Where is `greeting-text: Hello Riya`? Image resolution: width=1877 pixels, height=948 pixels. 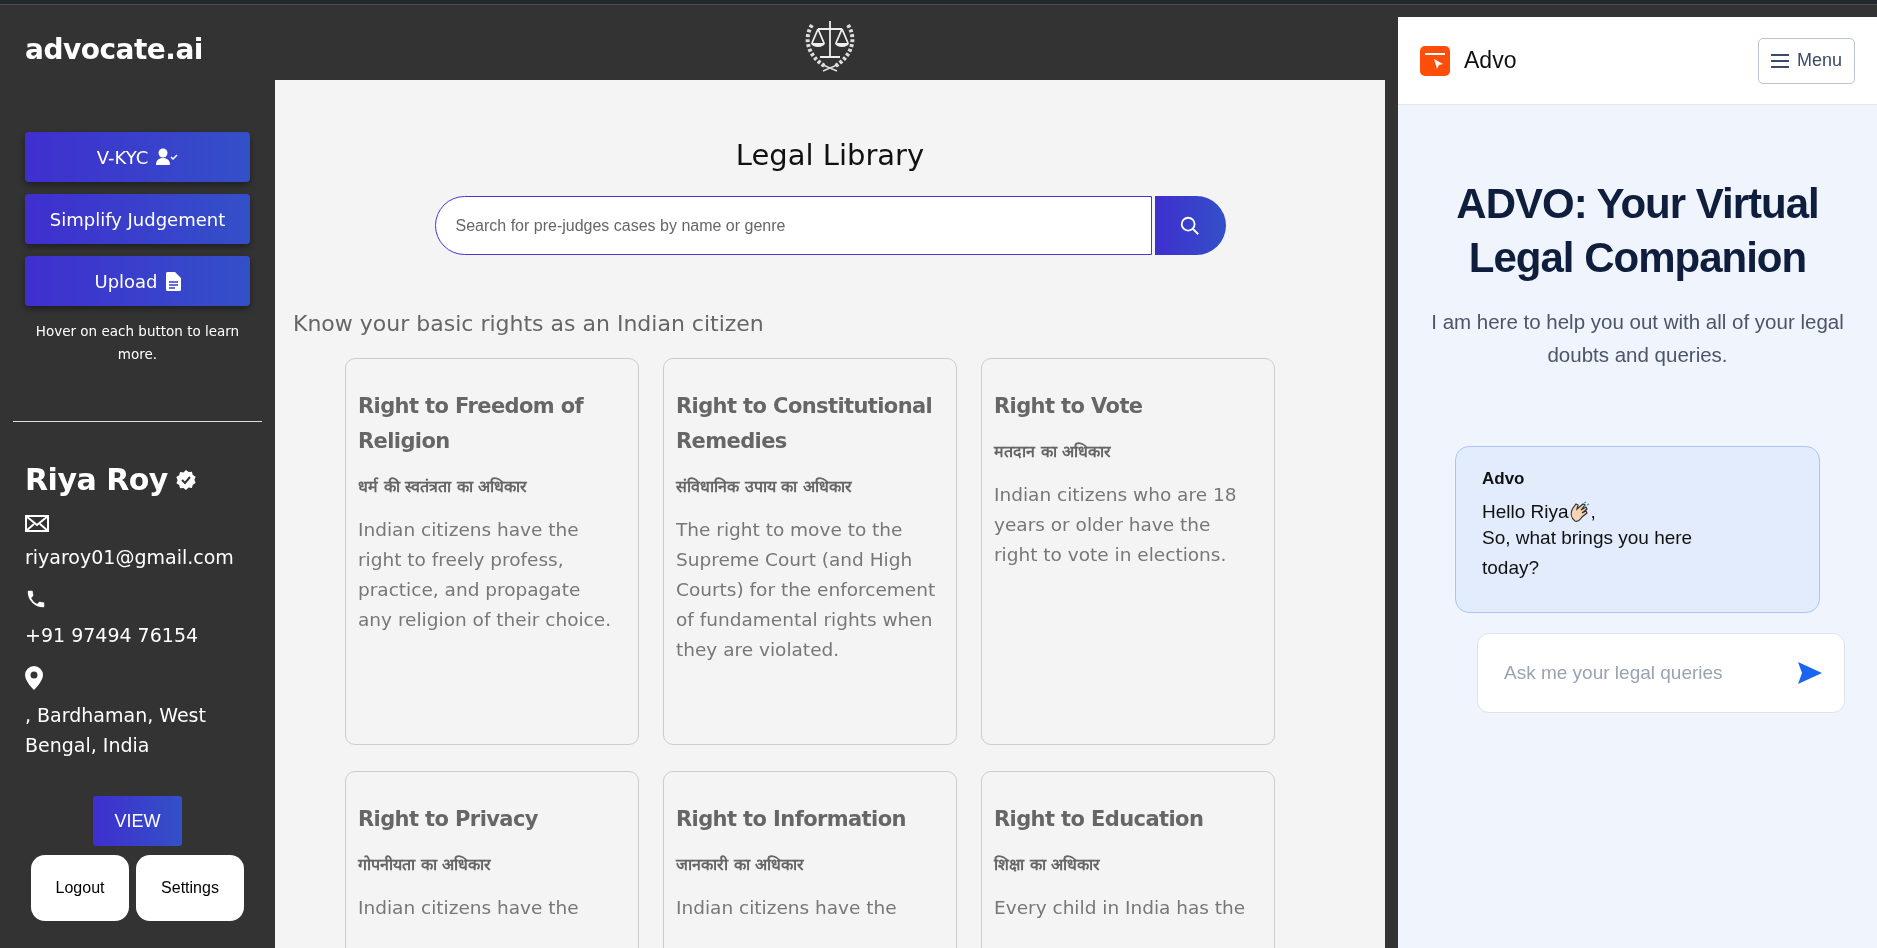 greeting-text: Hello Riya is located at coordinates (1525, 512).